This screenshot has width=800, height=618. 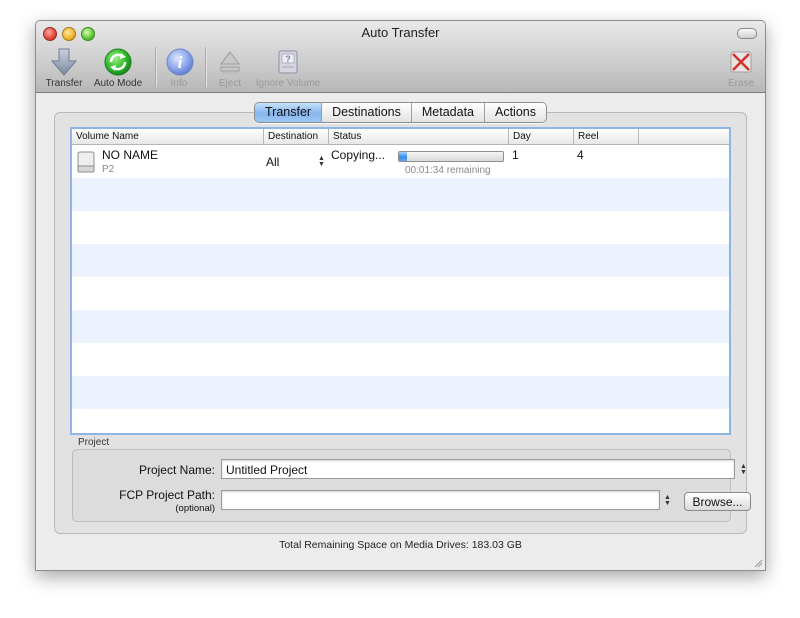 I want to click on column-header-reel: Reel, so click(x=606, y=136).